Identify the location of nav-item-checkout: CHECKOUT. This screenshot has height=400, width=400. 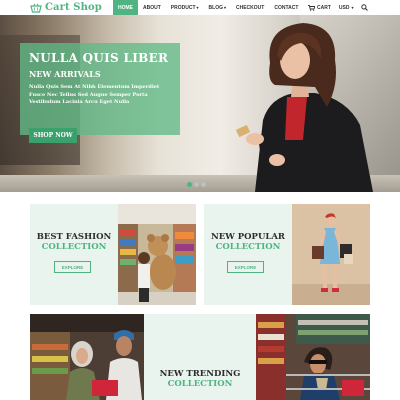
(250, 7).